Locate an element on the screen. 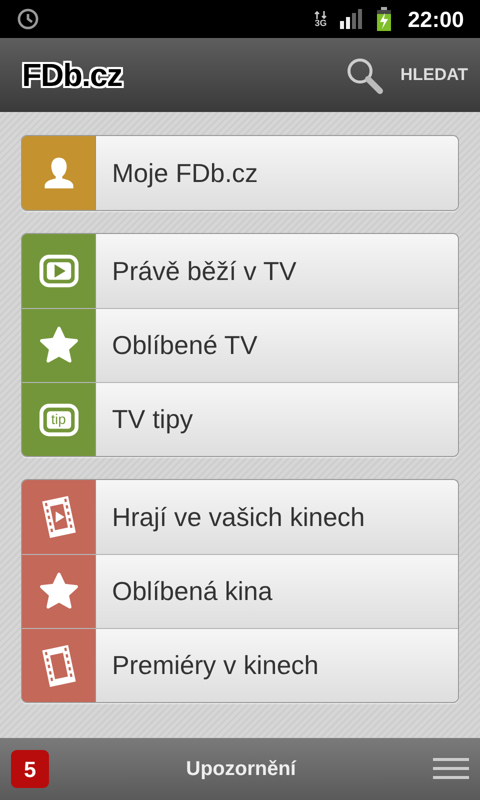  app-logo: FDb.cz is located at coordinates (72, 75).